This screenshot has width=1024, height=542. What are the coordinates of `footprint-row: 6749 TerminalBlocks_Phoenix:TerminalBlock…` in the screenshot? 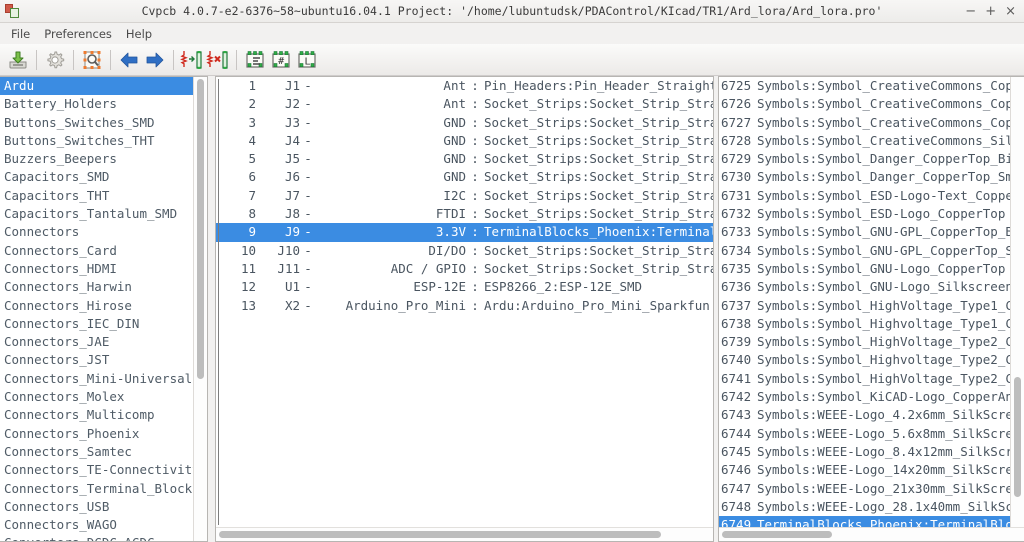 It's located at (871, 521).